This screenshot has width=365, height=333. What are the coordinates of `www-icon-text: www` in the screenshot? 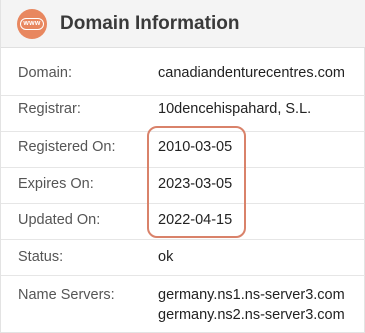 It's located at (32, 23).